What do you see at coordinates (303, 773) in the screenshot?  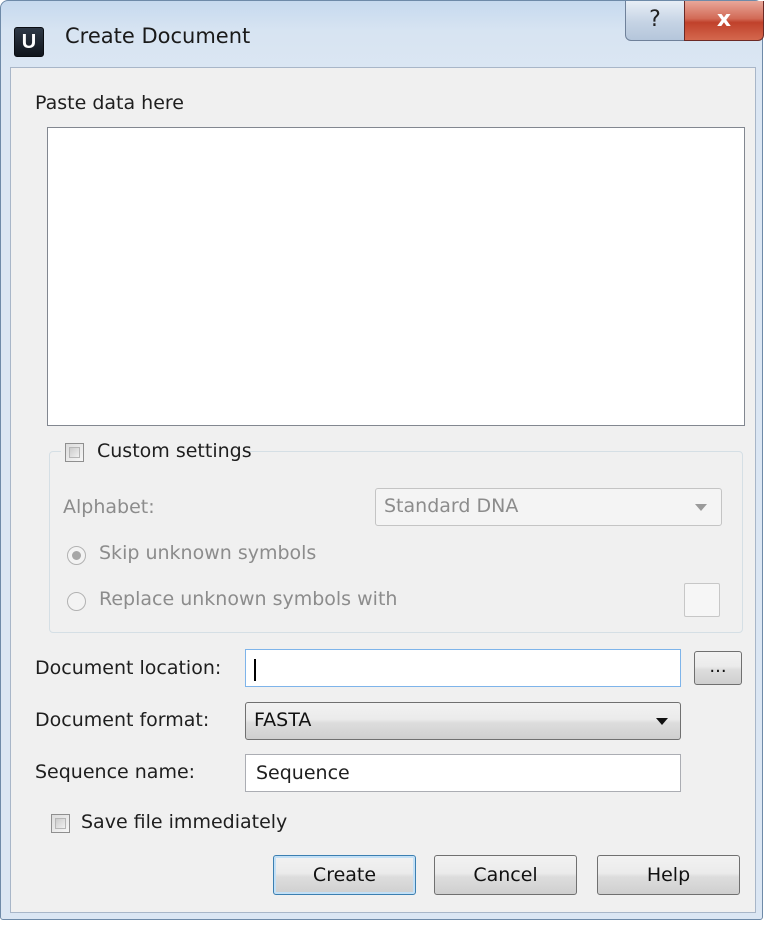 I see `sequence-name-value: Sequence` at bounding box center [303, 773].